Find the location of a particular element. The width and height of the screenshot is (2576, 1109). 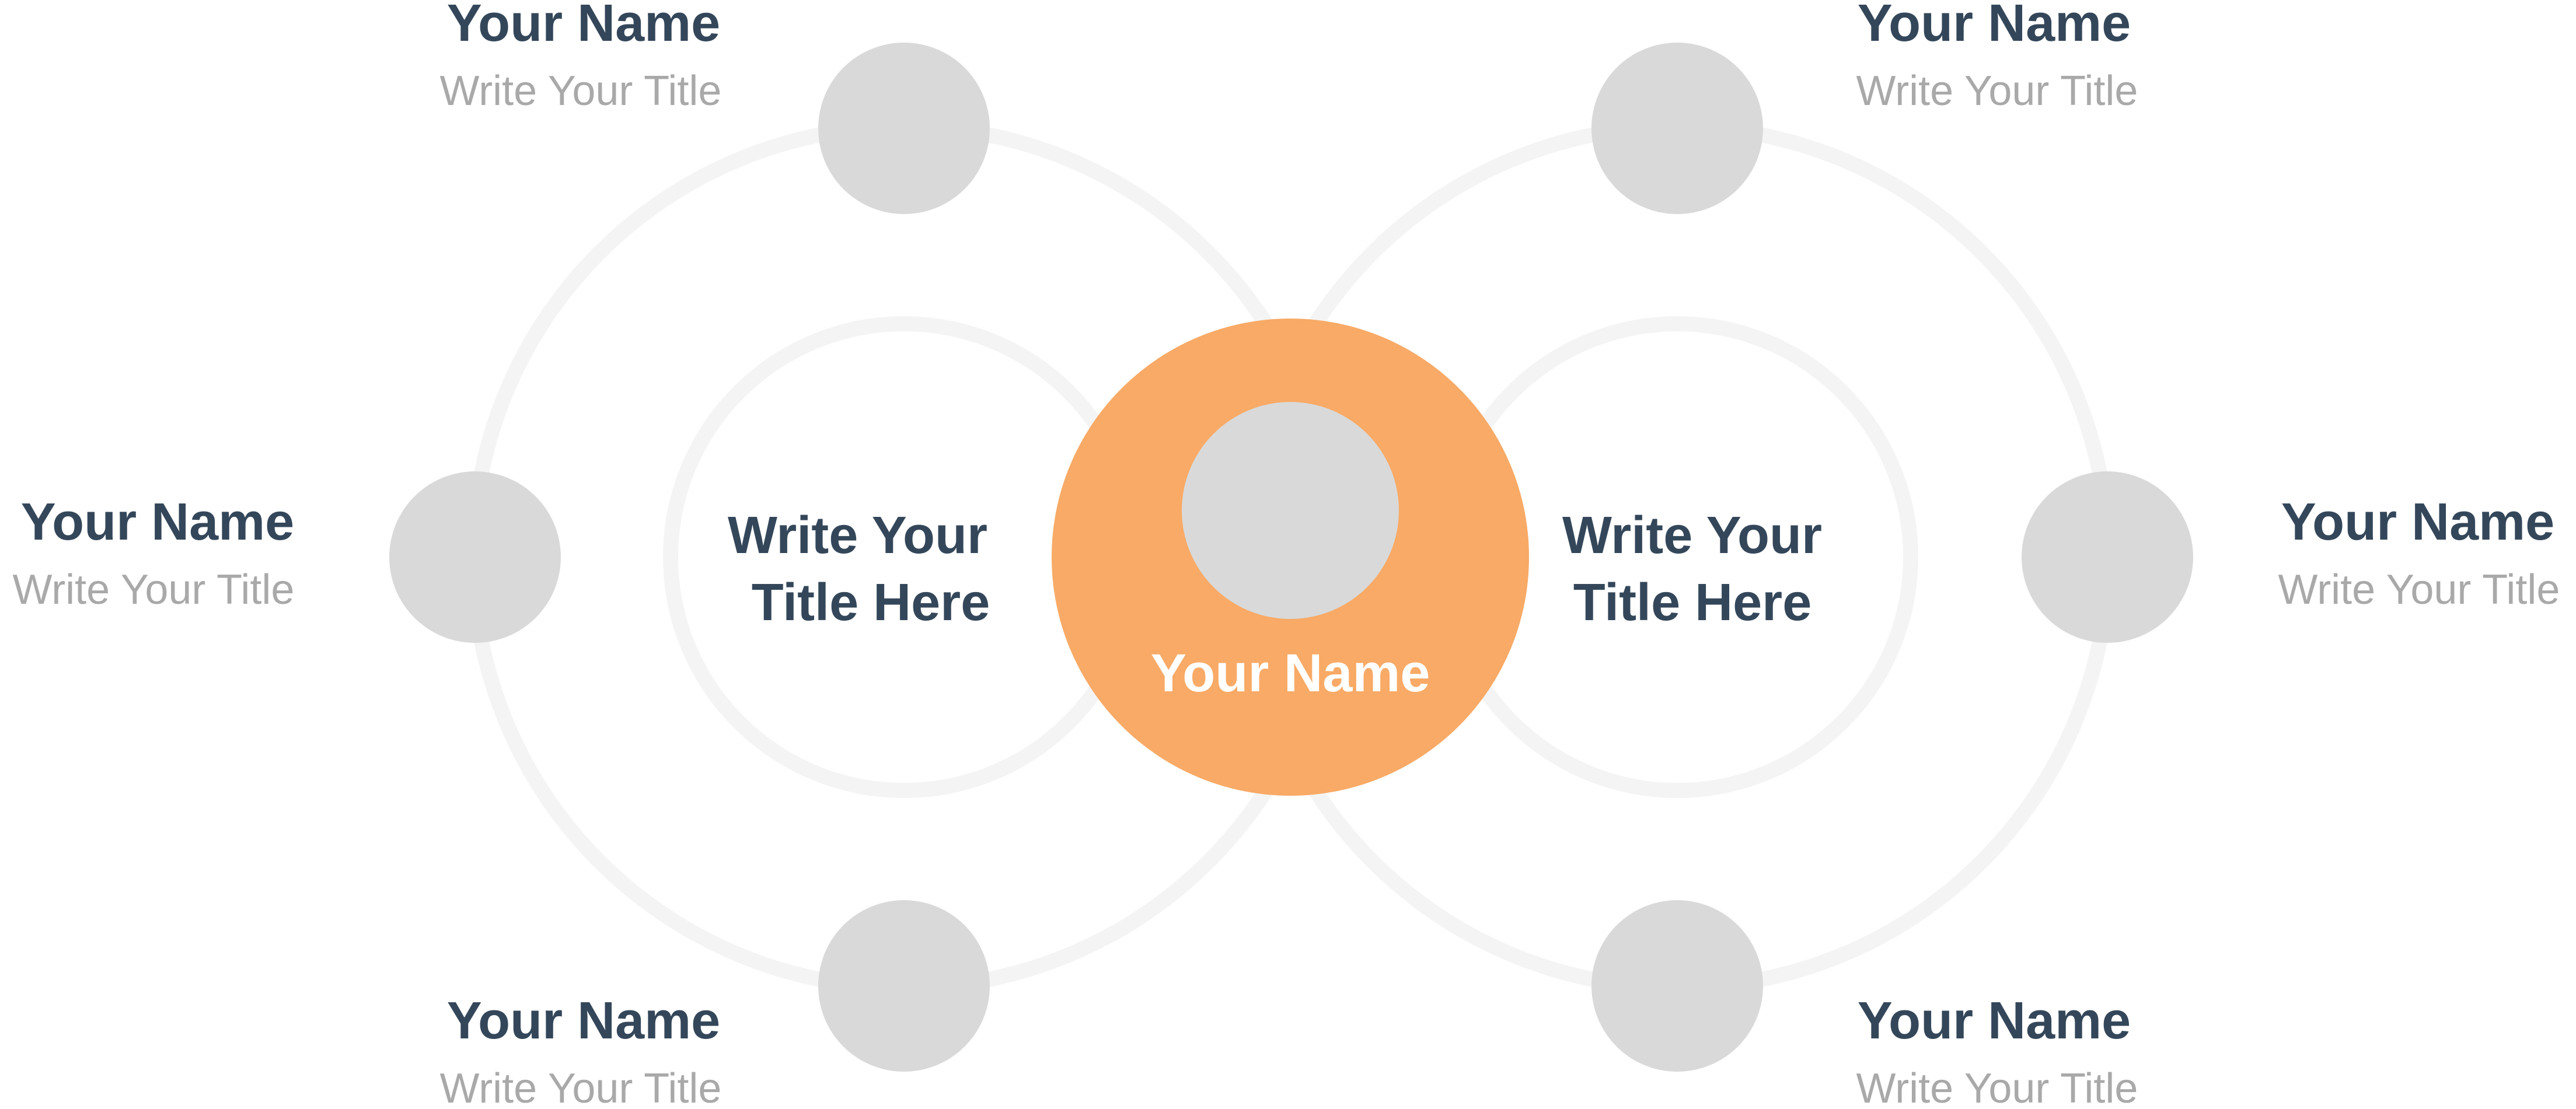

member-title-middle-left: Write Your Title is located at coordinates (154, 589).